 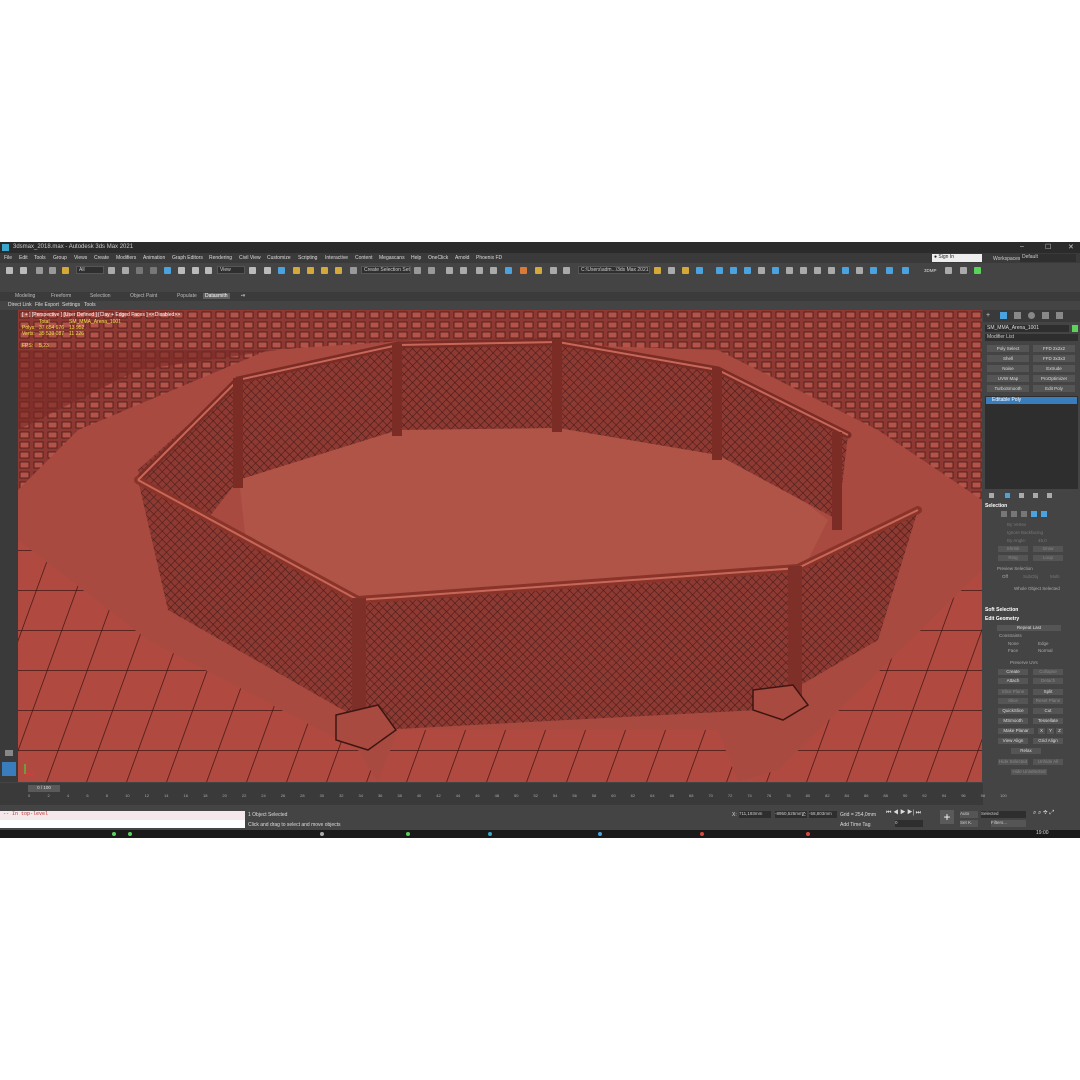 What do you see at coordinates (553, 270) in the screenshot?
I see `rendered-frame-window-icon` at bounding box center [553, 270].